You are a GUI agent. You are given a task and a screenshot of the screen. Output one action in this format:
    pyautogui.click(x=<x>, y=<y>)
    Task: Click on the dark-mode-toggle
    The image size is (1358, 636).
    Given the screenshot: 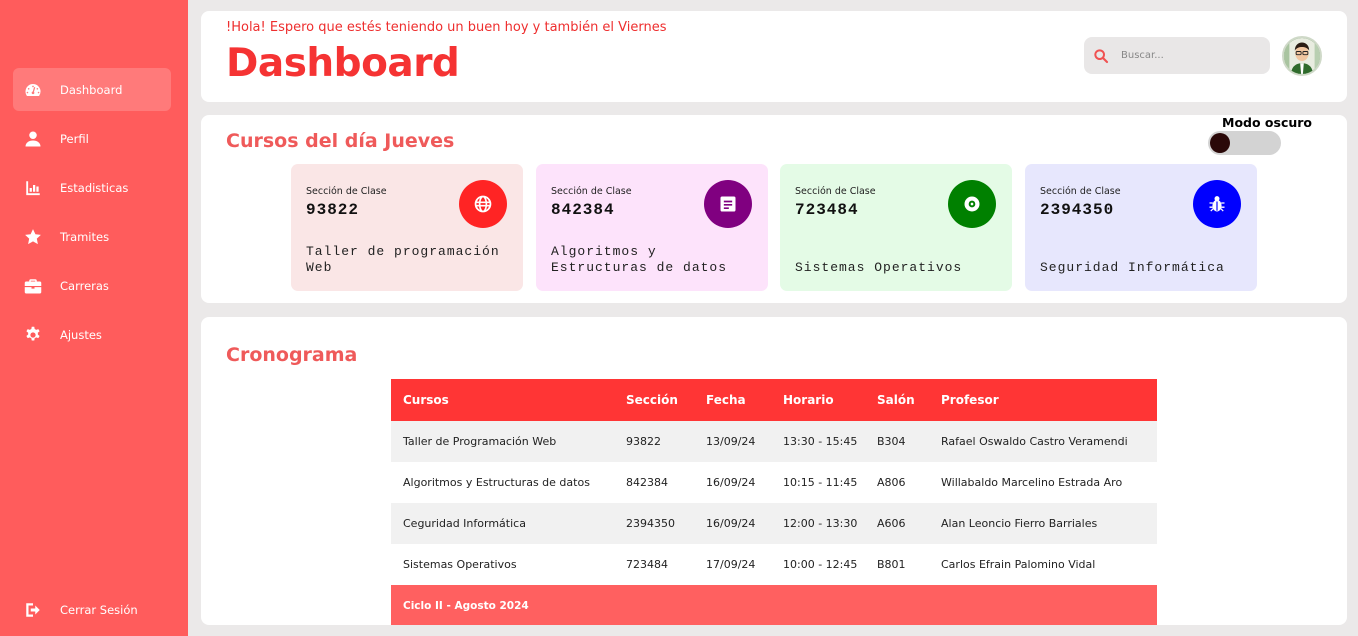 What is the action you would take?
    pyautogui.click(x=1244, y=143)
    